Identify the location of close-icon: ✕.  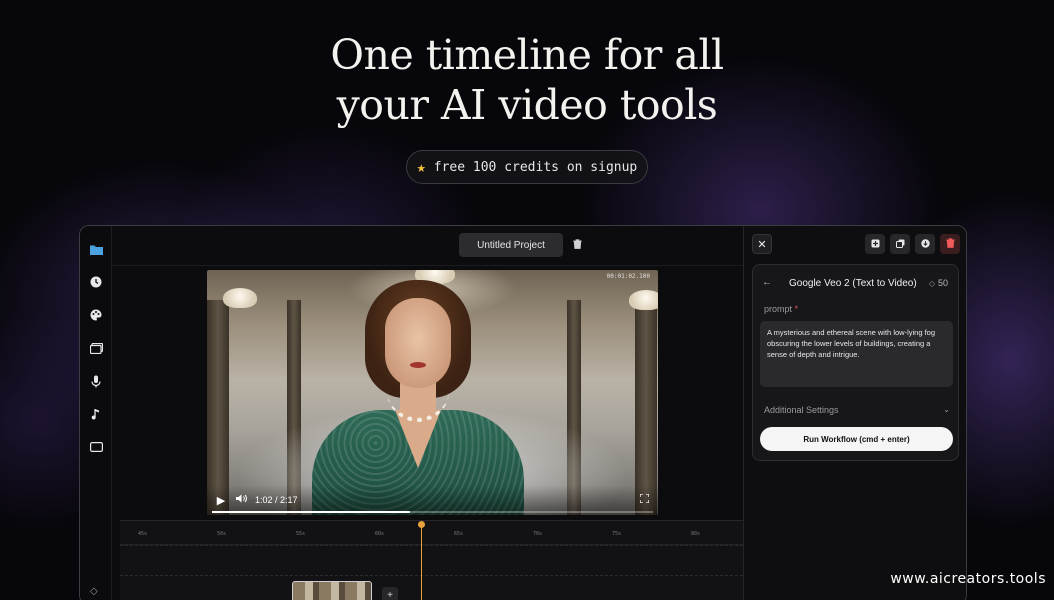
(762, 244).